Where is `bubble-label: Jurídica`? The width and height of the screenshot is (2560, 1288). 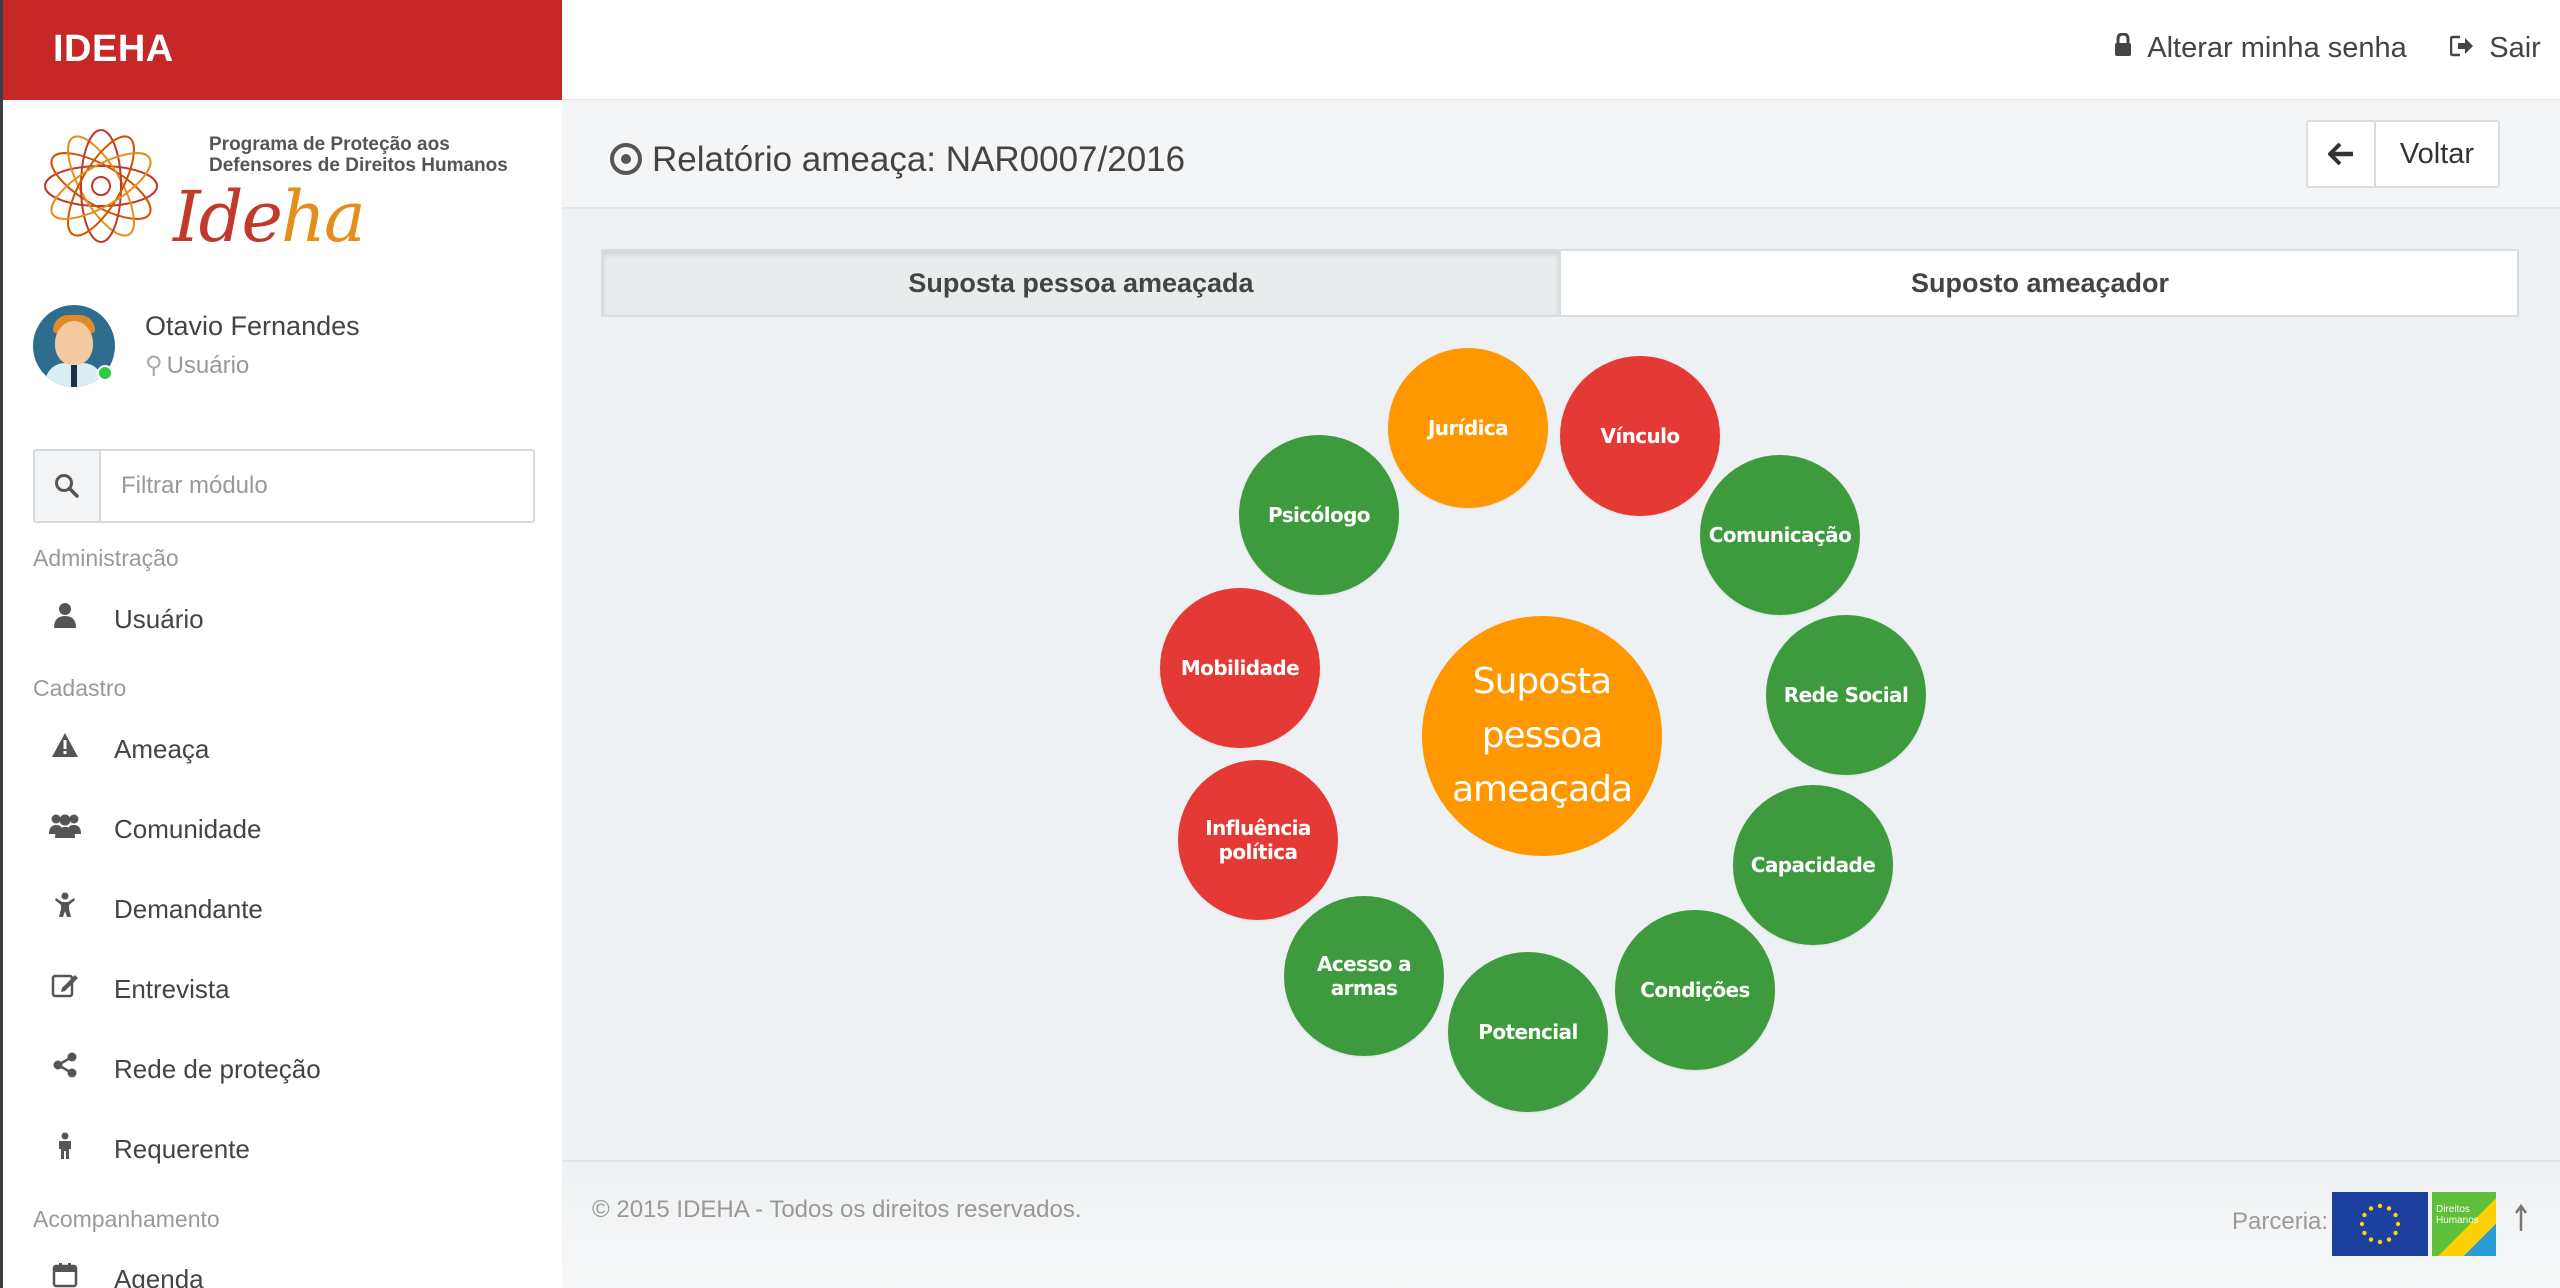
bubble-label: Jurídica is located at coordinates (1468, 428).